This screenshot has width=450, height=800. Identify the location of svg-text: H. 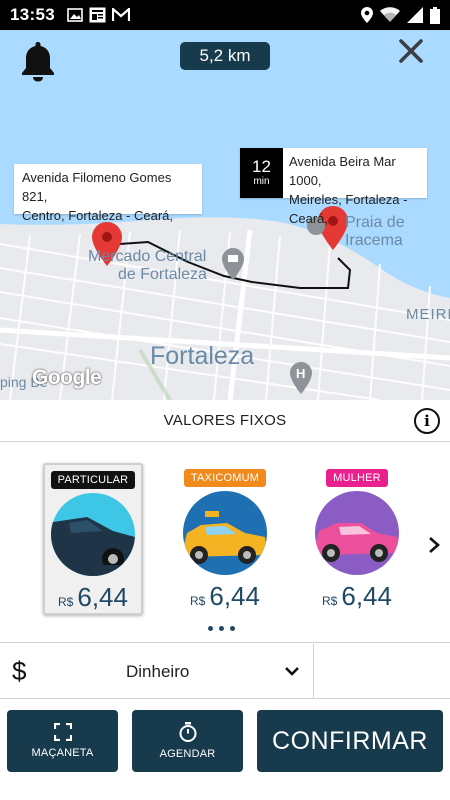
(300, 373).